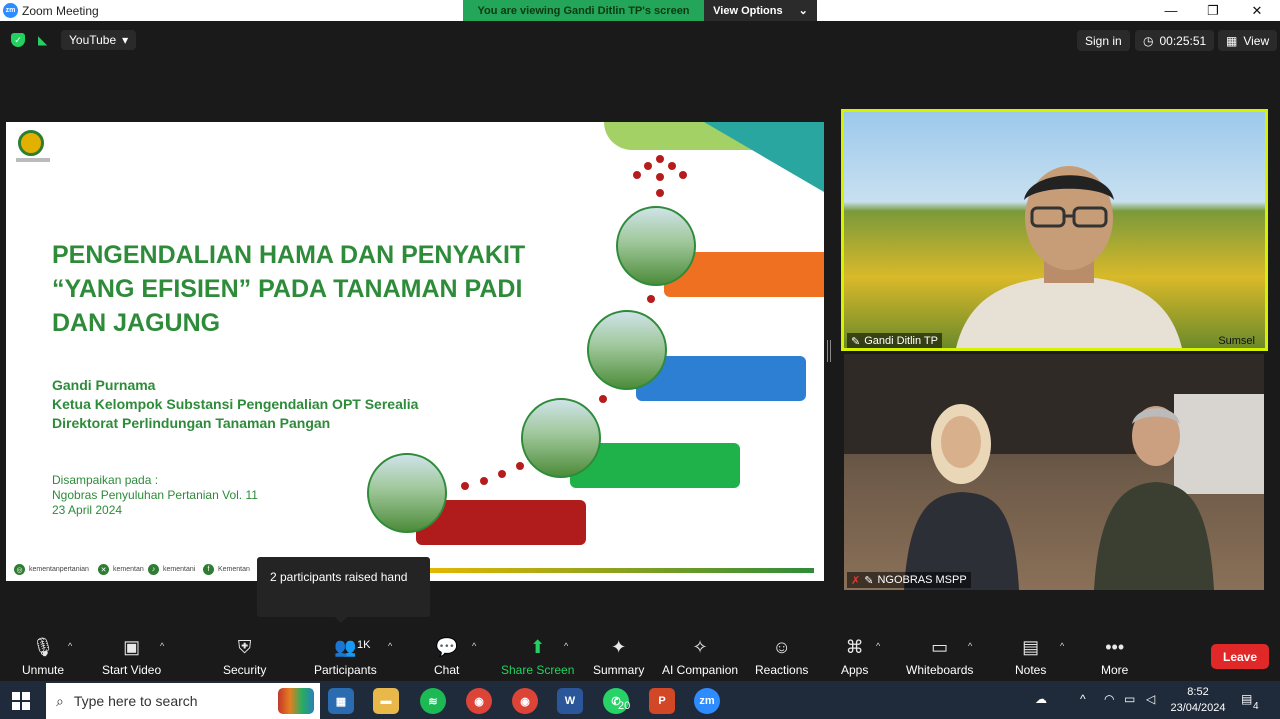 This screenshot has width=1280, height=719. What do you see at coordinates (1183, 40) in the screenshot?
I see `timer-value: 00:25:51` at bounding box center [1183, 40].